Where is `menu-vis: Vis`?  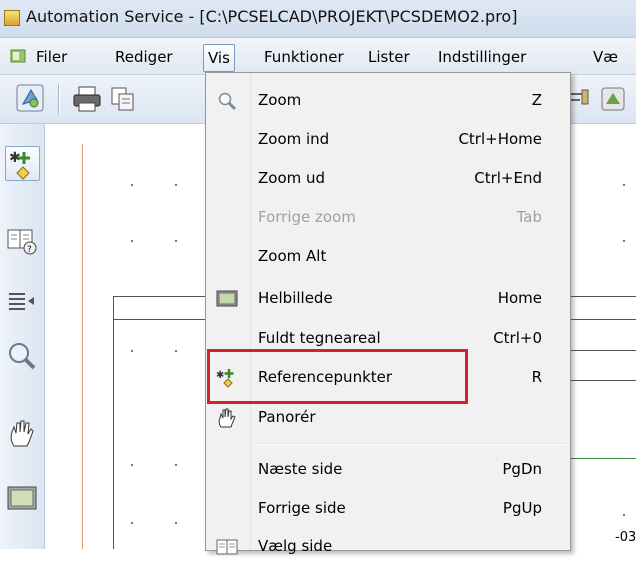
menu-vis: Vis is located at coordinates (219, 58).